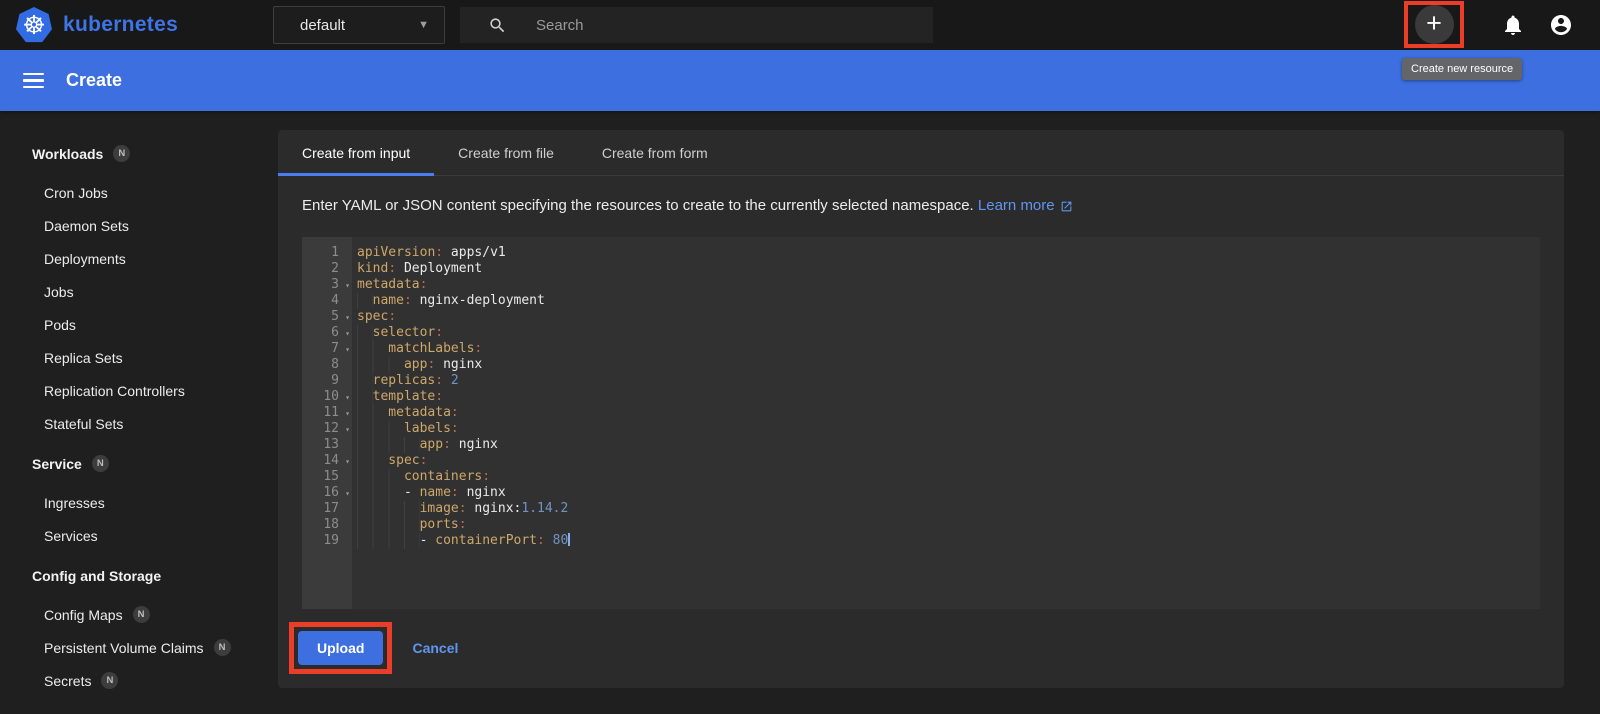 This screenshot has height=714, width=1600. I want to click on code-line-text: template:, so click(397, 397).